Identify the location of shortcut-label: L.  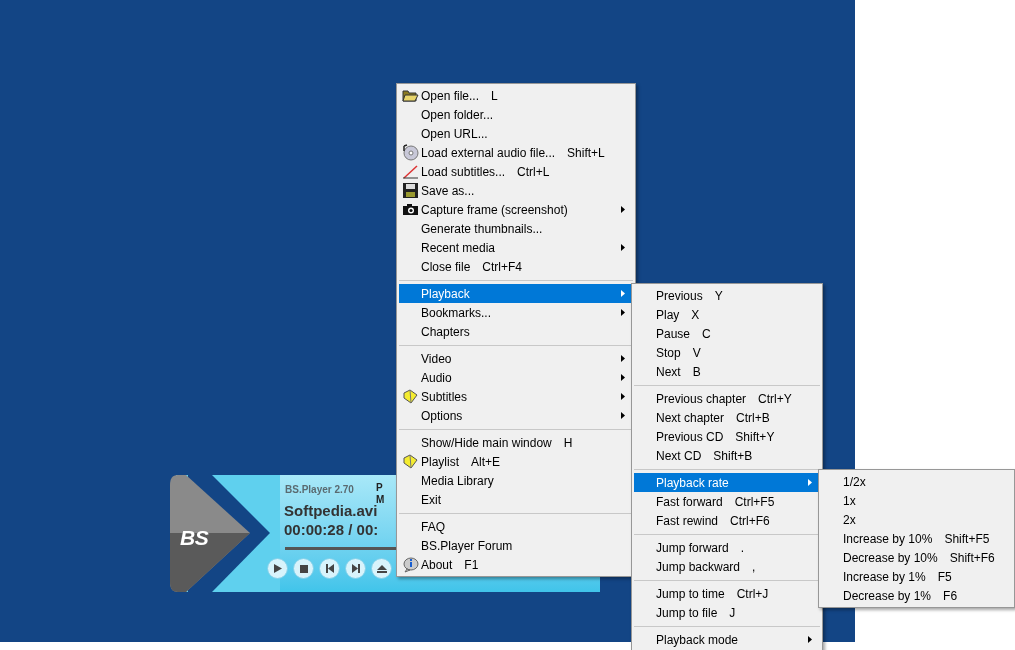
(494, 96).